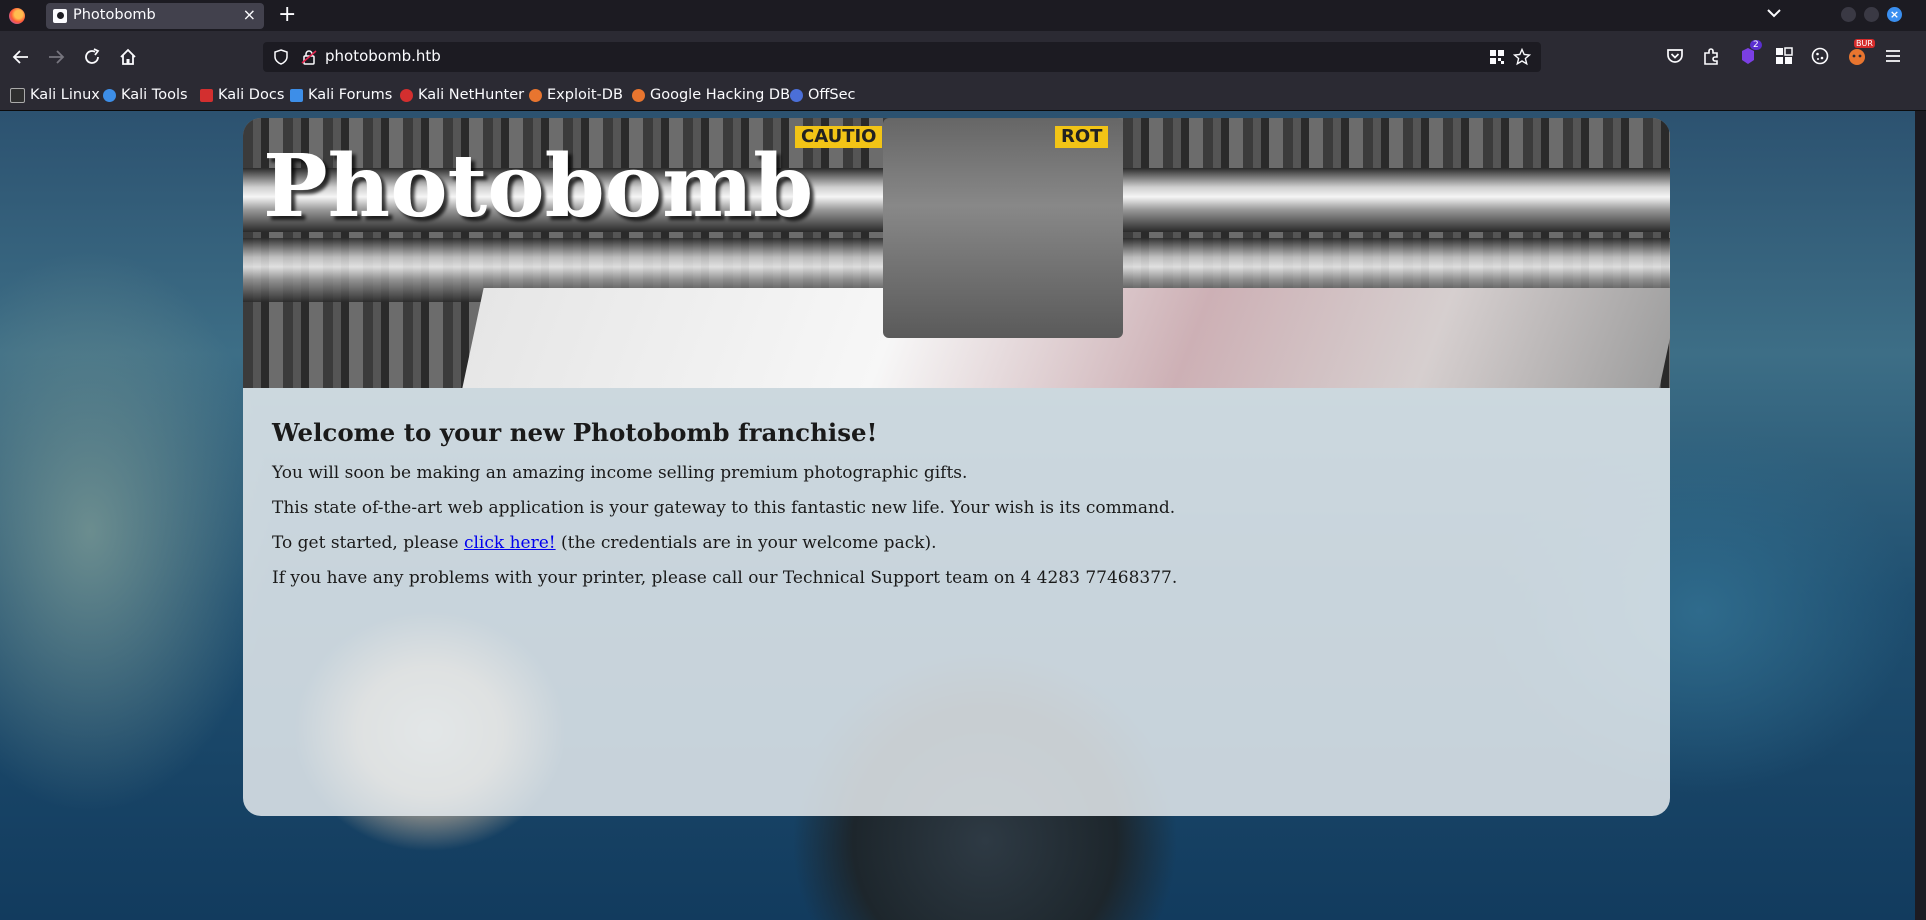 The height and width of the screenshot is (920, 1926). Describe the element at coordinates (585, 95) in the screenshot. I see `bookmark-label: Exploit-DB` at that location.